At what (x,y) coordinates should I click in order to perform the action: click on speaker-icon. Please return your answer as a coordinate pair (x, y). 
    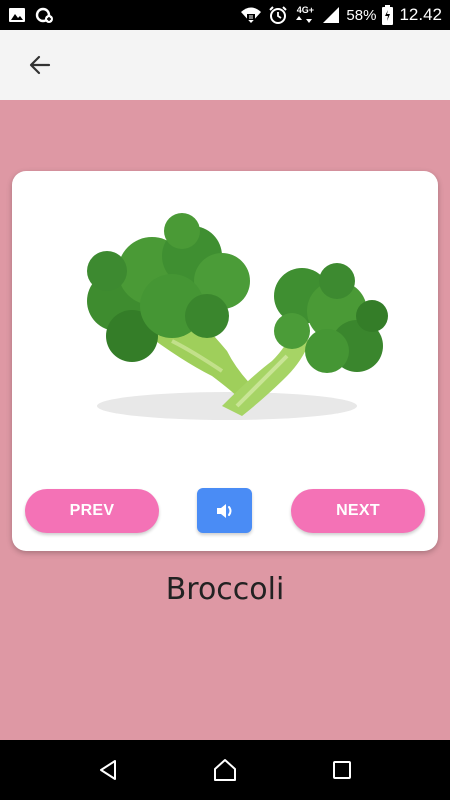
    Looking at the image, I should click on (223, 510).